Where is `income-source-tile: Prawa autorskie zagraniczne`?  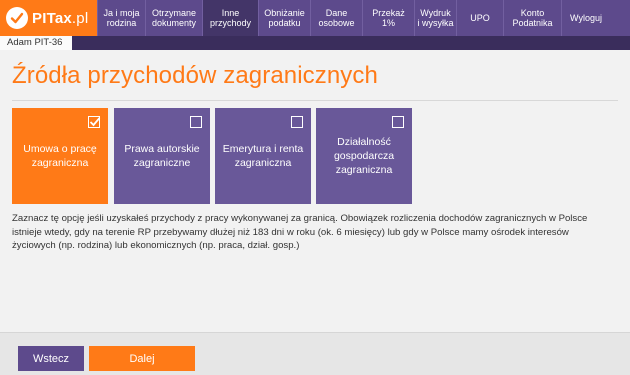
income-source-tile: Prawa autorskie zagraniczne is located at coordinates (162, 156).